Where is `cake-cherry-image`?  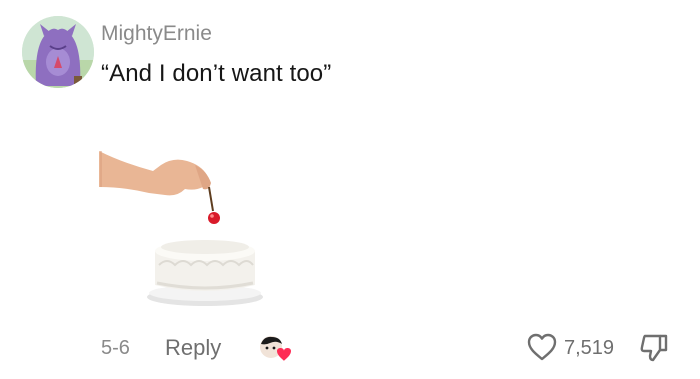 cake-cherry-image is located at coordinates (181, 228).